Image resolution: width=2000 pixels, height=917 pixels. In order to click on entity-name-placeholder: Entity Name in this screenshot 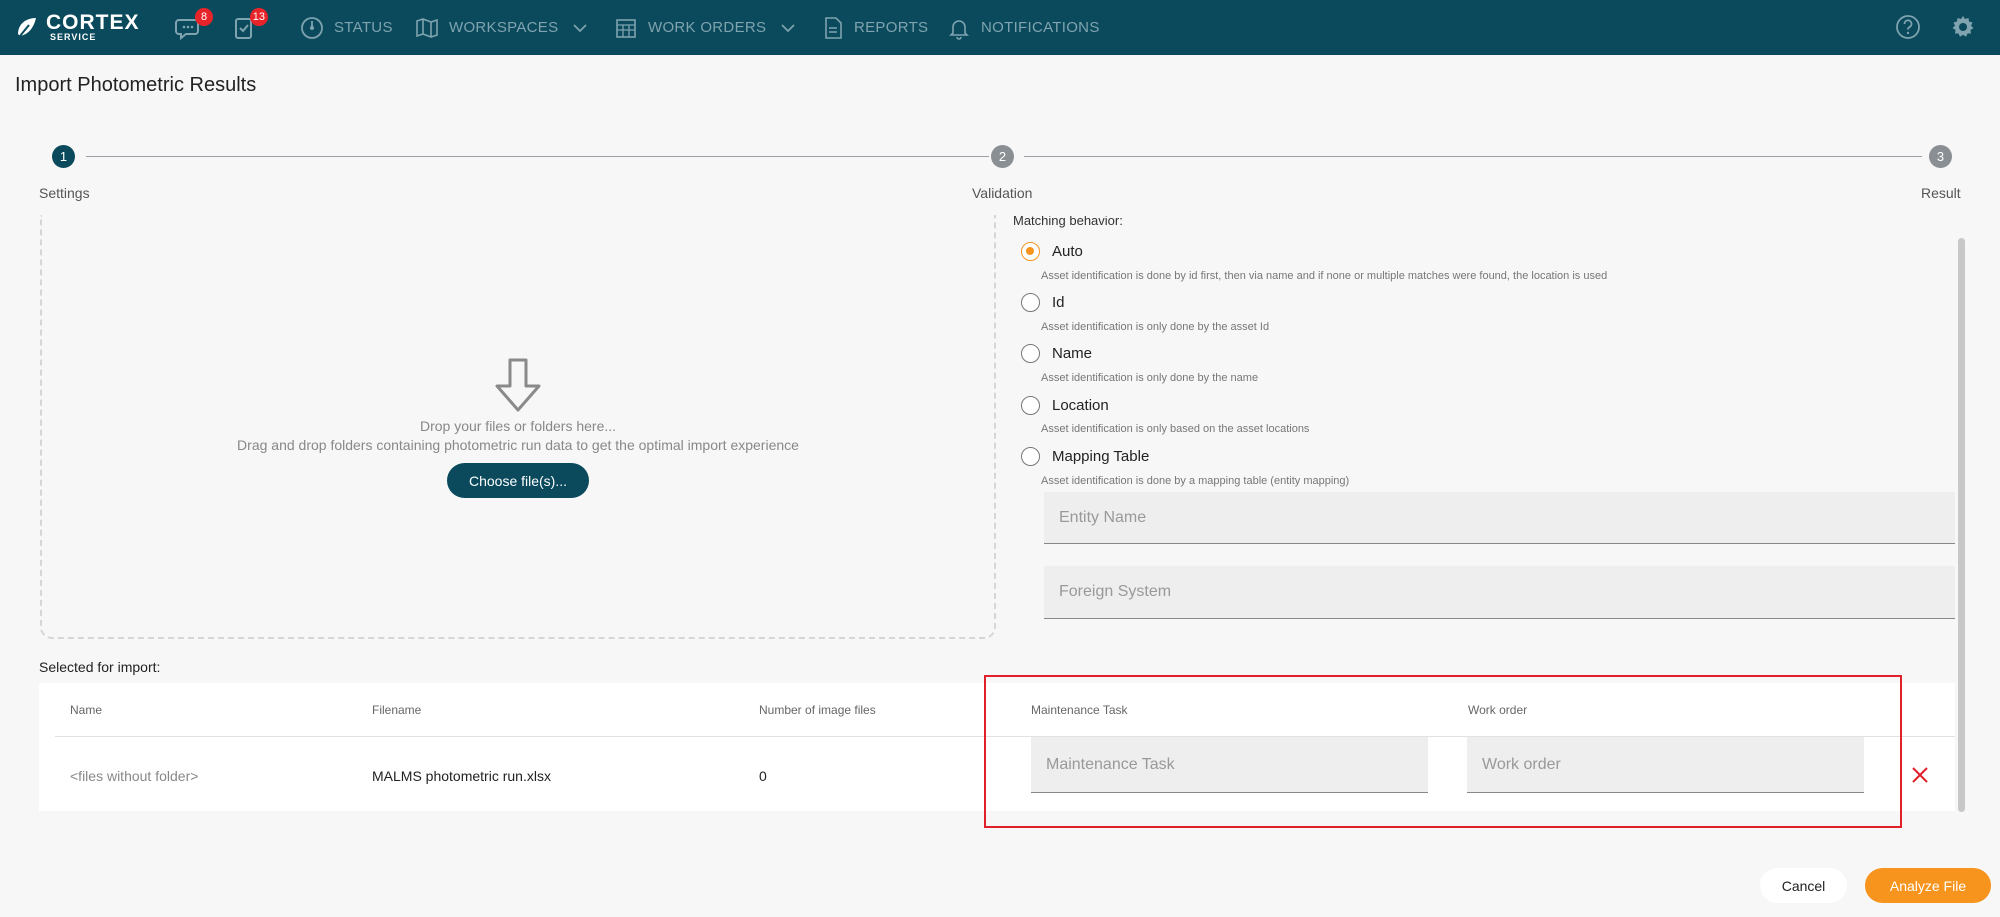, I will do `click(1103, 517)`.